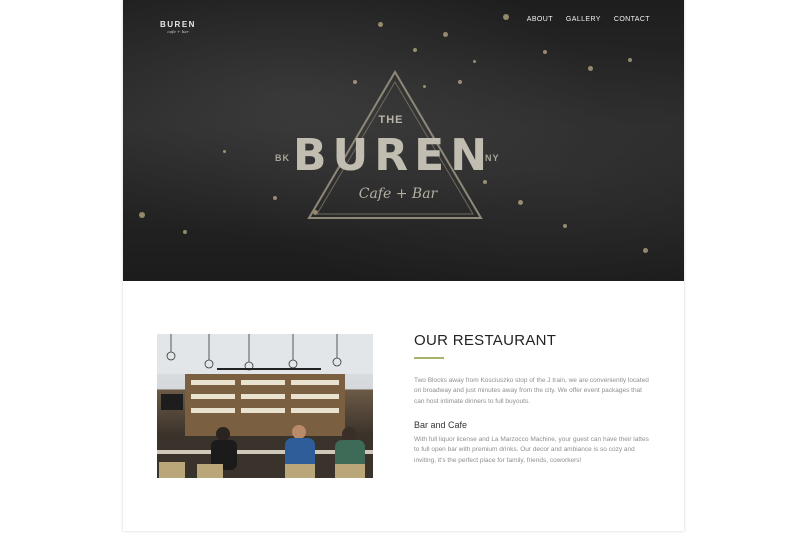 The height and width of the screenshot is (533, 800). What do you see at coordinates (485, 340) in the screenshot?
I see `section-title: OUR RESTAURANT` at bounding box center [485, 340].